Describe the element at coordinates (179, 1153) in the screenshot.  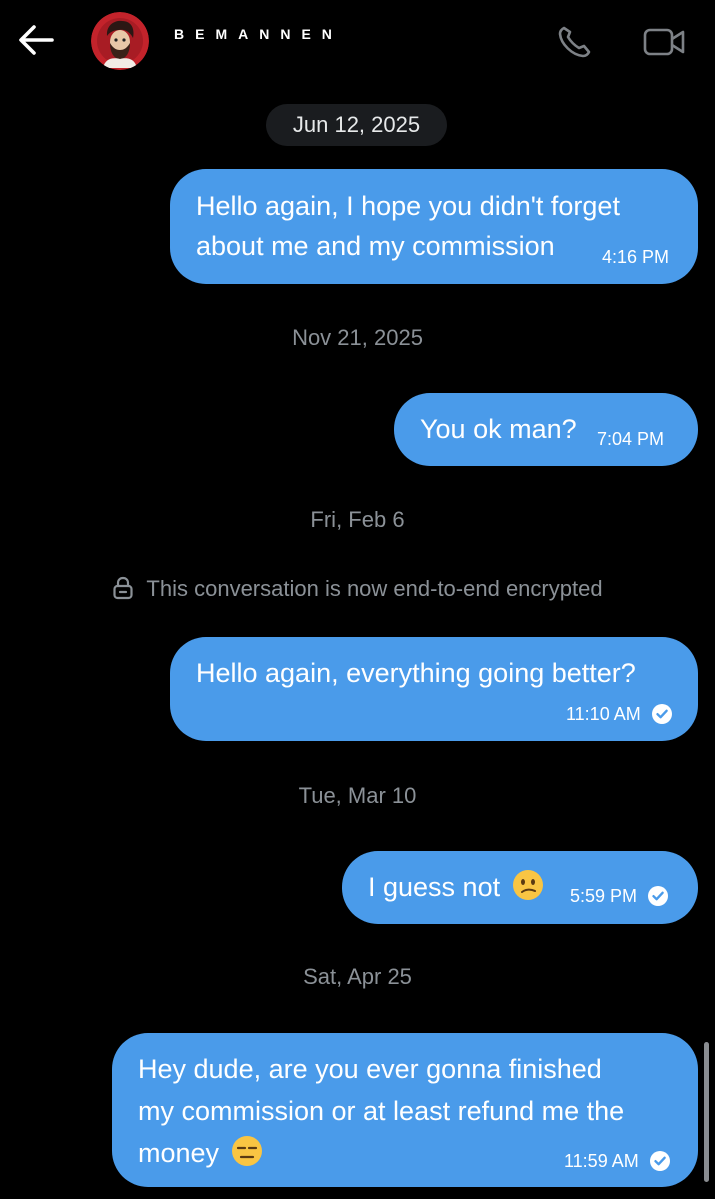
I see `message-text: money` at that location.